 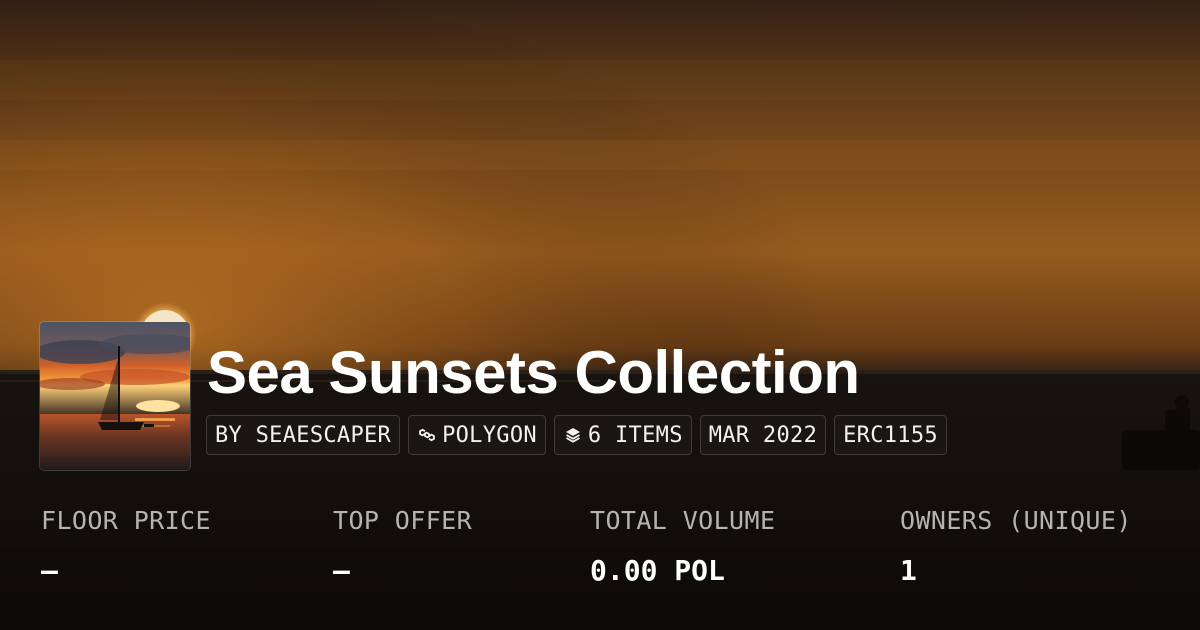 I want to click on tag-standard-label: ERC1155, so click(x=890, y=435).